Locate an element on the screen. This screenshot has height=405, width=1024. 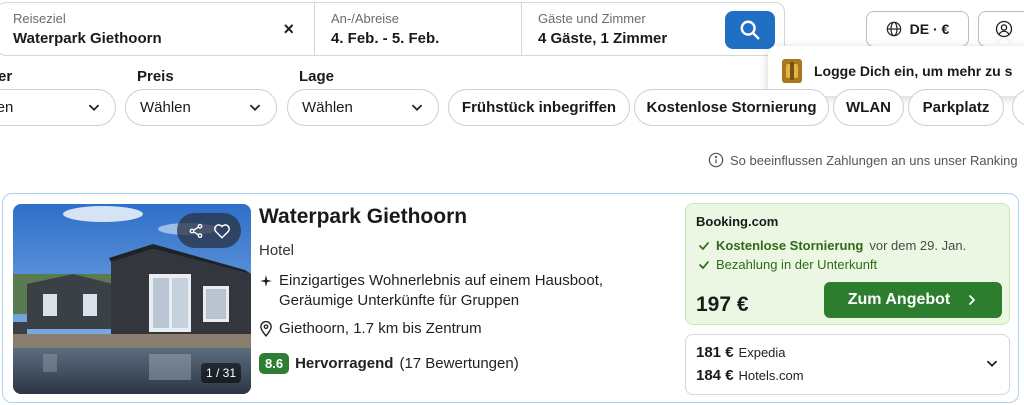
description-line-2: Geräumige Unterkünfte für Gruppen is located at coordinates (399, 300).